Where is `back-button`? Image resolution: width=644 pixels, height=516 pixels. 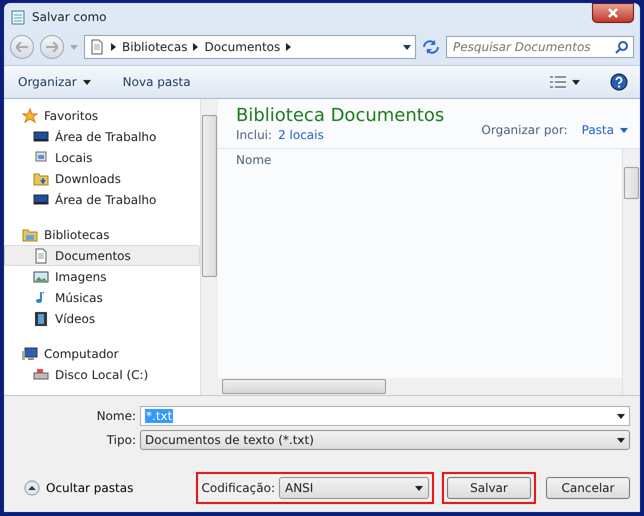 back-button is located at coordinates (22, 47).